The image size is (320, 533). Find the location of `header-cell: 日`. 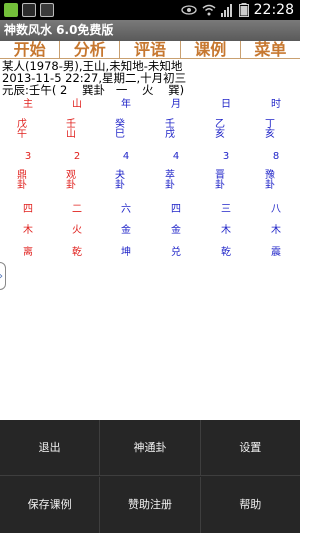

header-cell: 日 is located at coordinates (226, 104).